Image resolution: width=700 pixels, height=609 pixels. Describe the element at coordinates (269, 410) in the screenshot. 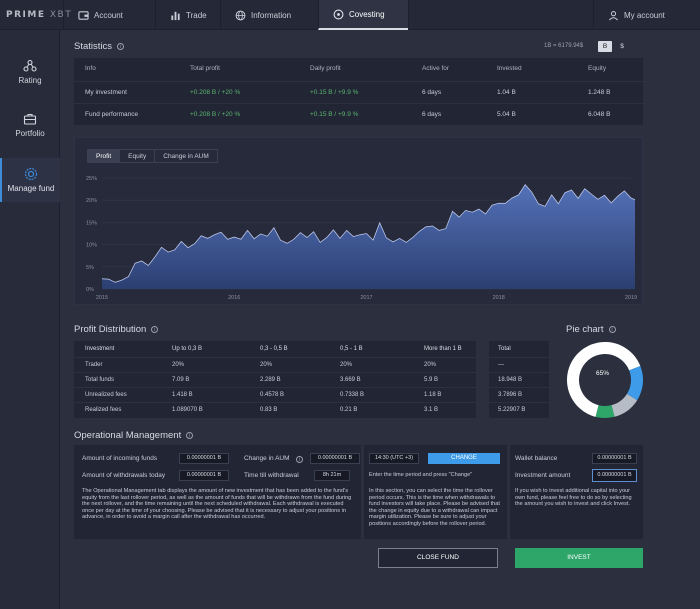

I see `cell: 0.83 B` at that location.